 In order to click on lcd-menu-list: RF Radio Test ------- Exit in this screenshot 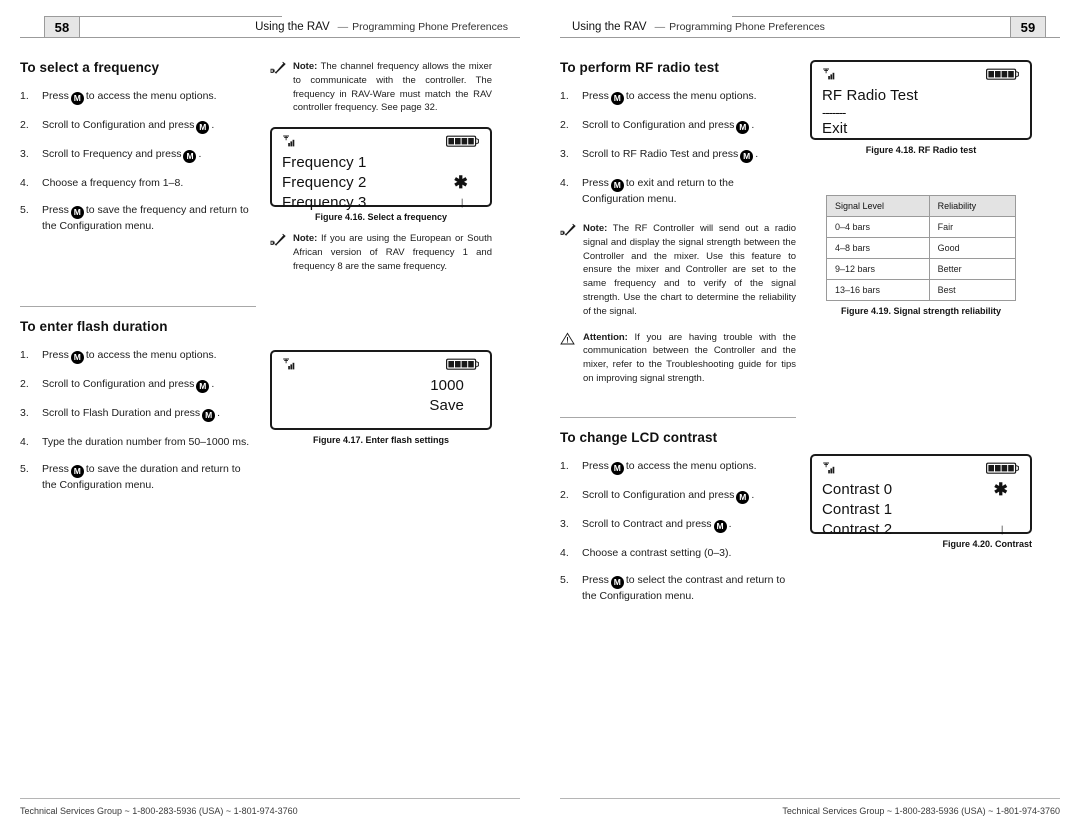, I will do `click(921, 112)`.